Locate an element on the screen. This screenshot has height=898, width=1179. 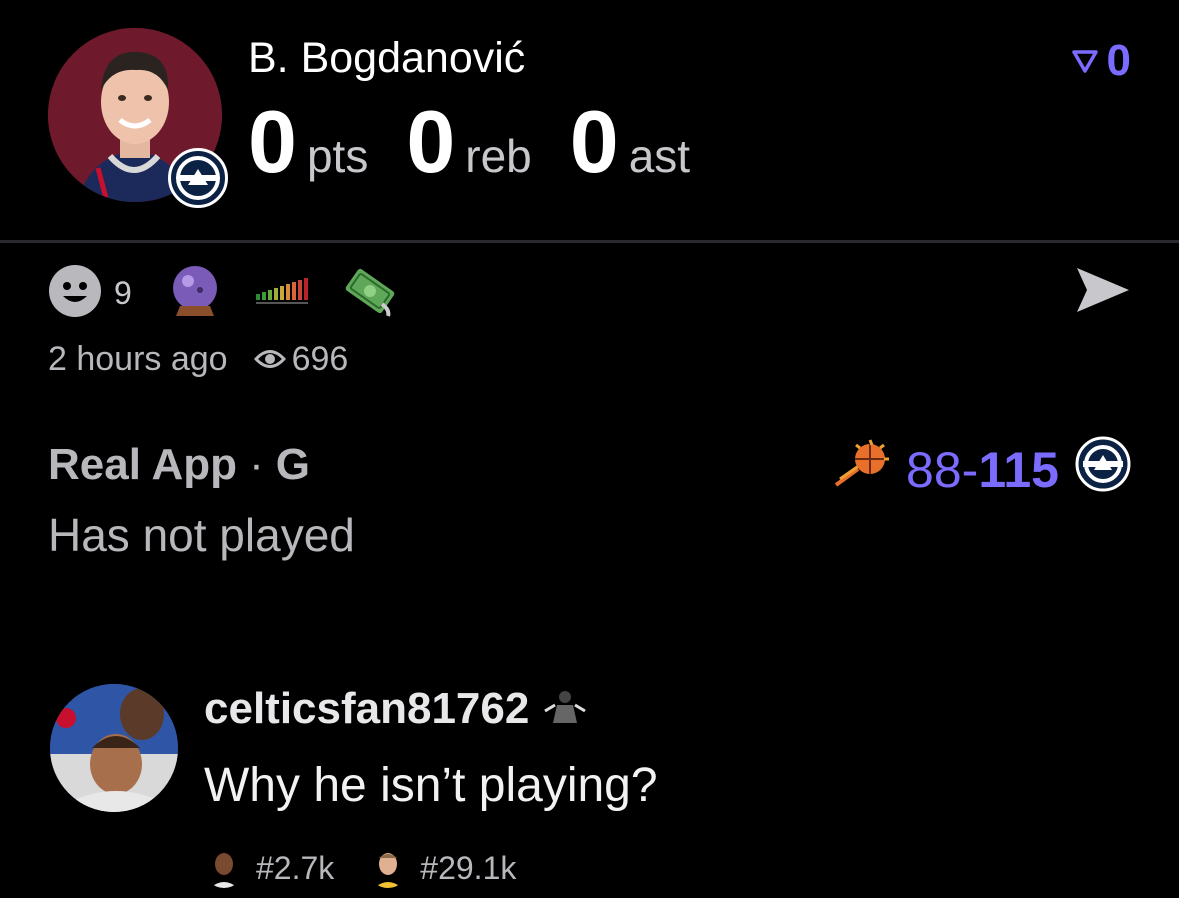
commenter-username: celticsfan81762 is located at coordinates (366, 709).